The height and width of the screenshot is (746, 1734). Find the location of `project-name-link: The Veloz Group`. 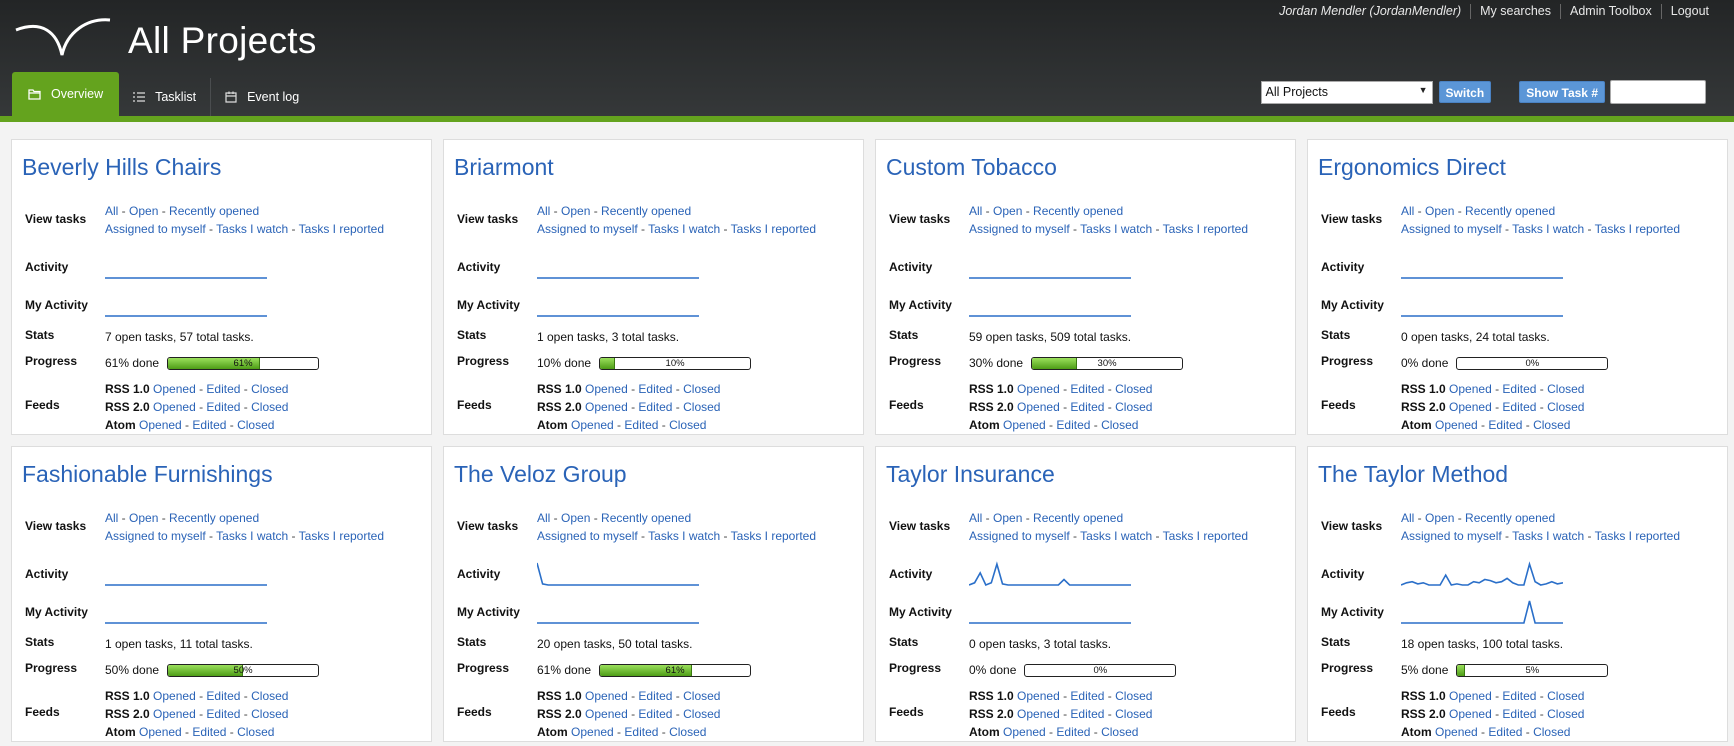

project-name-link: The Veloz Group is located at coordinates (540, 474).